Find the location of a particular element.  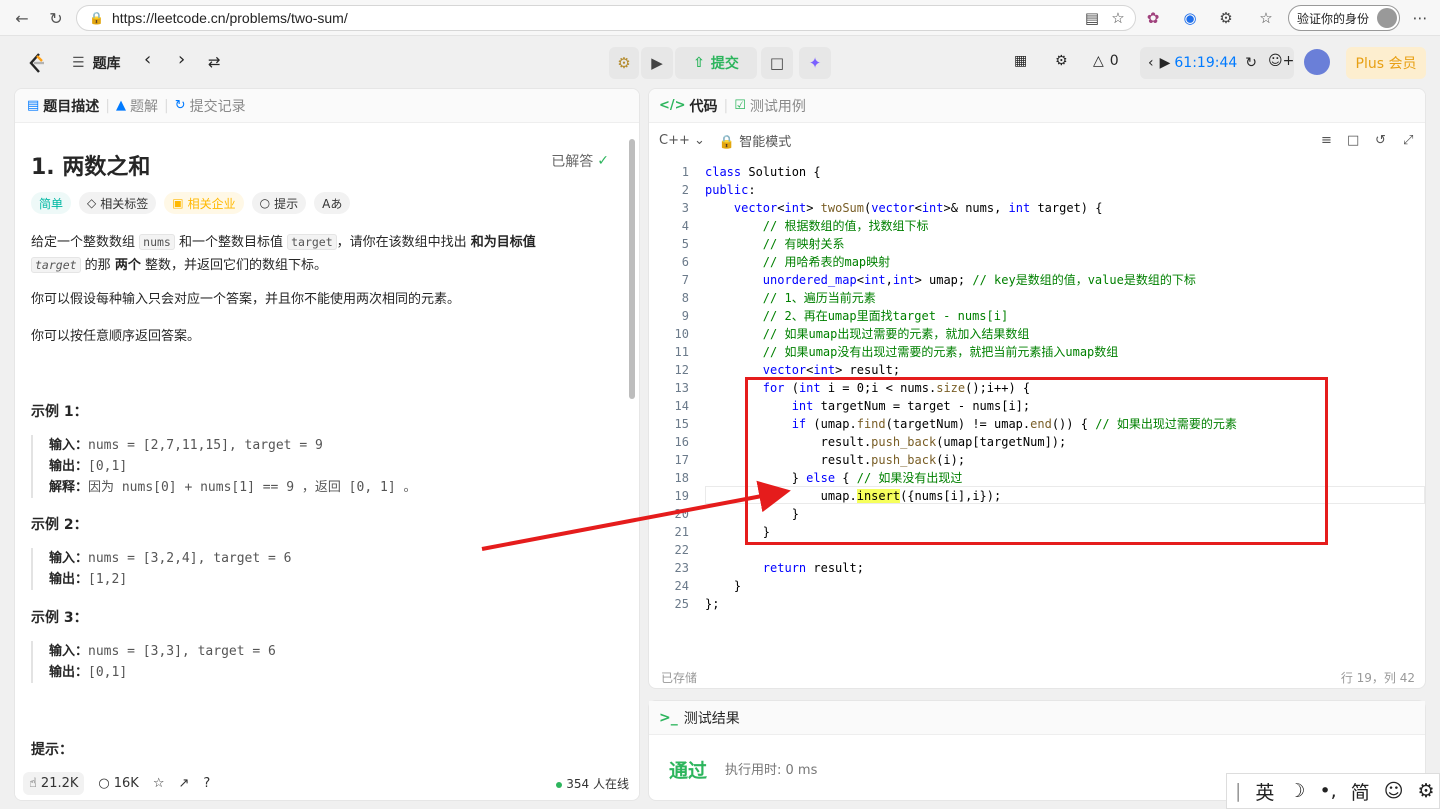

ai-sparkle-icon: ✦ is located at coordinates (815, 63).